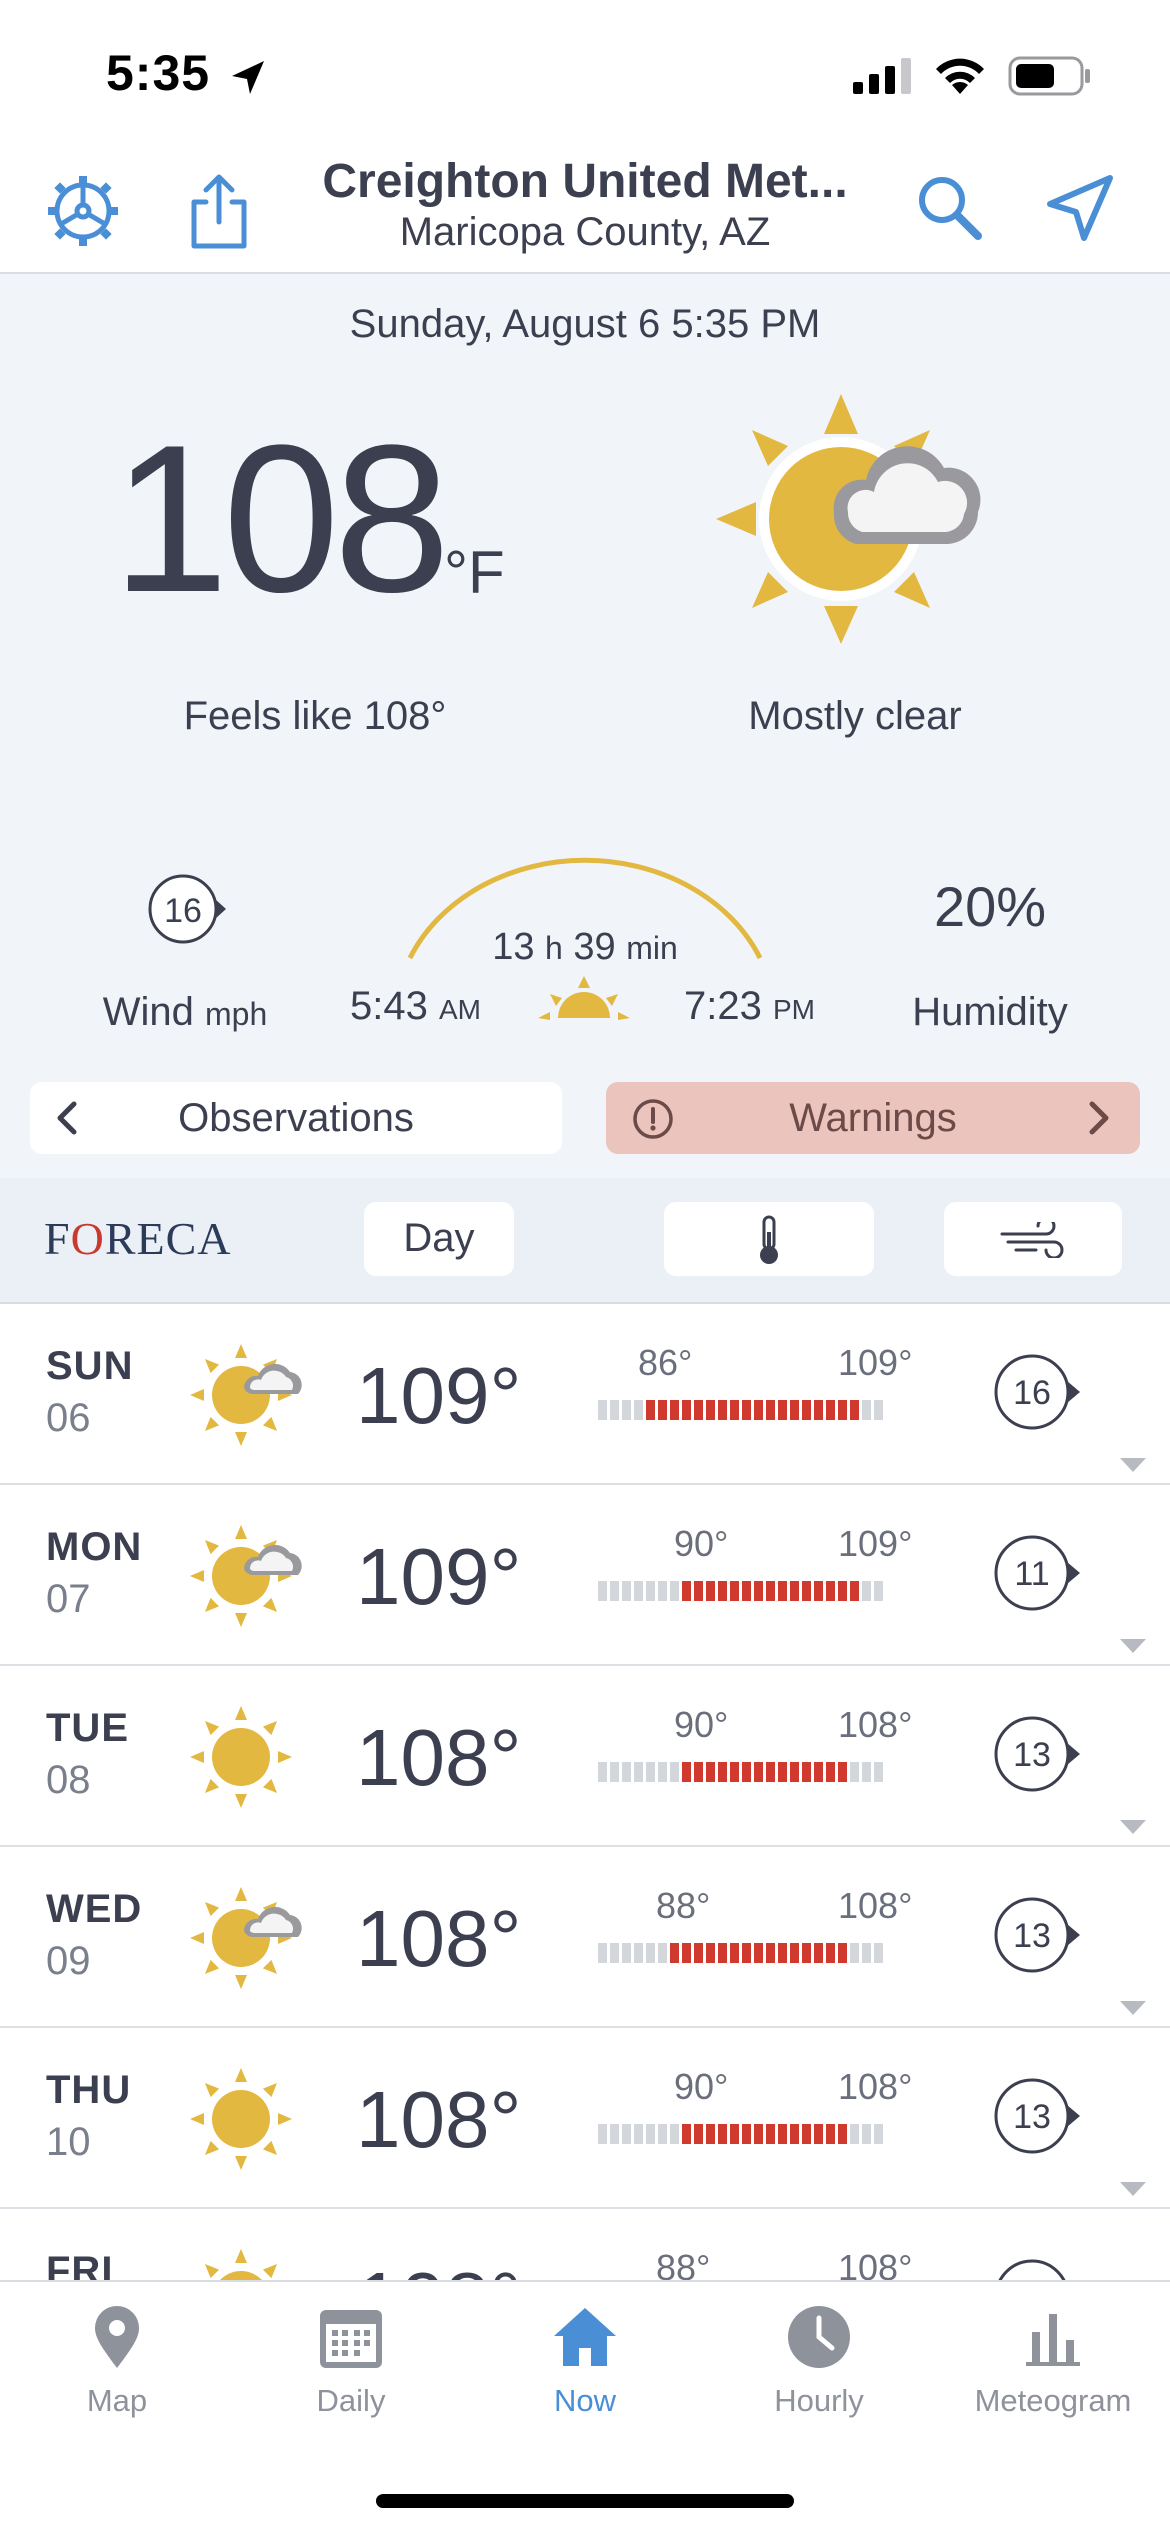 This screenshot has width=1170, height=2532. Describe the element at coordinates (87, 1238) in the screenshot. I see `logo-part-o: O` at that location.